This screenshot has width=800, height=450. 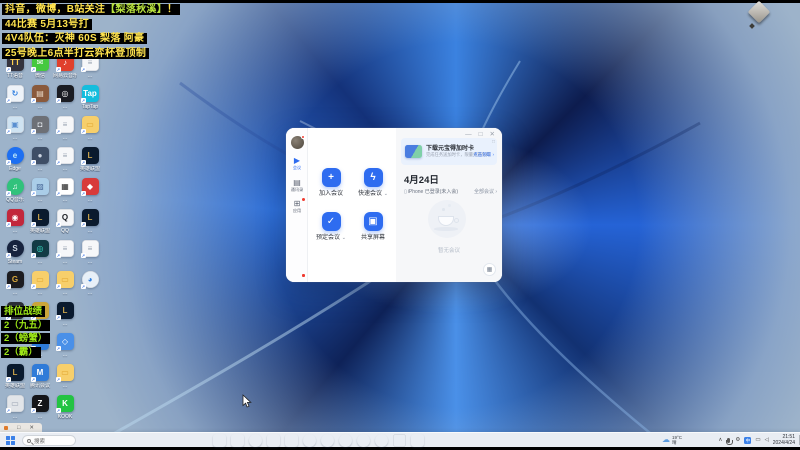 I want to click on screen-icon: ▣, so click(x=373, y=221).